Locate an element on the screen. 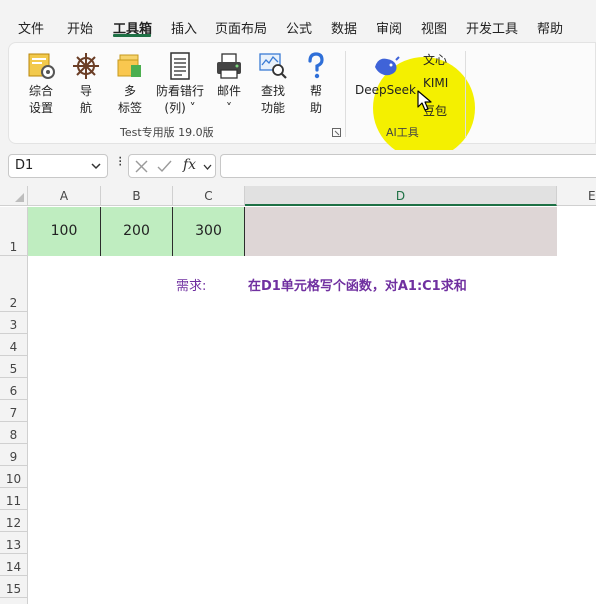 This screenshot has height=604, width=596. kimi-button: KIMI is located at coordinates (435, 83).